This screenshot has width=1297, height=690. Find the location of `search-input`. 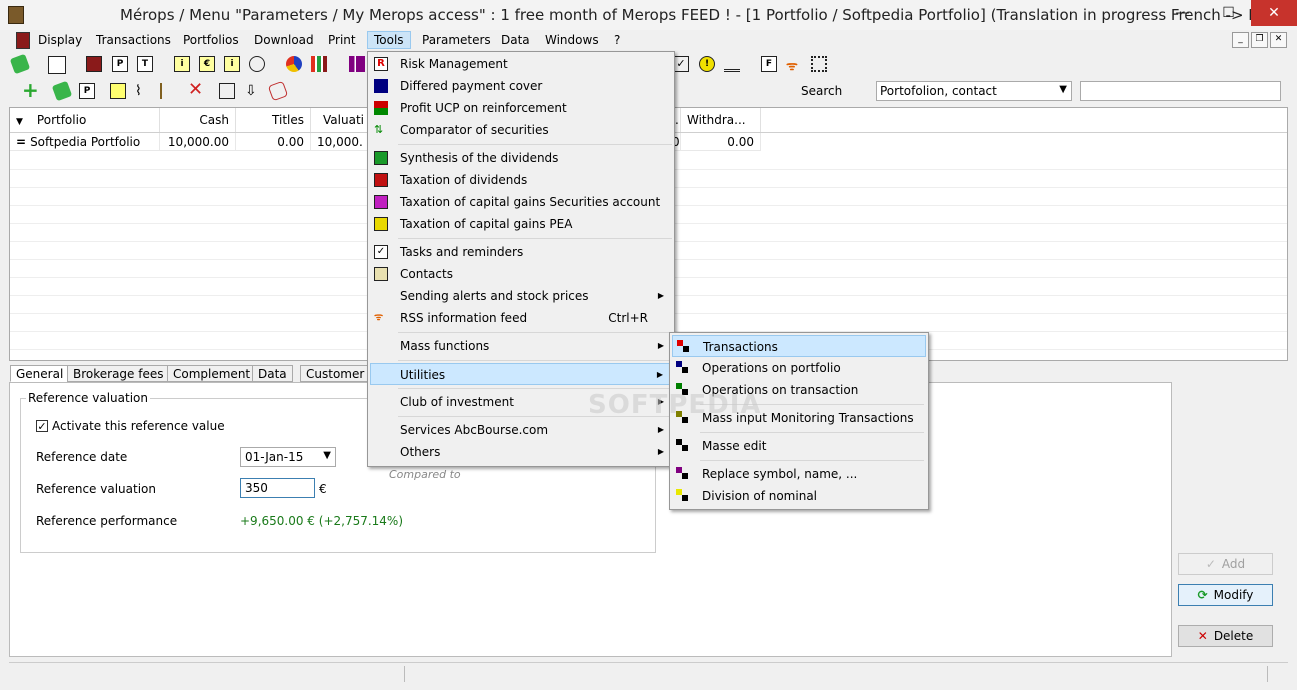

search-input is located at coordinates (1180, 91).